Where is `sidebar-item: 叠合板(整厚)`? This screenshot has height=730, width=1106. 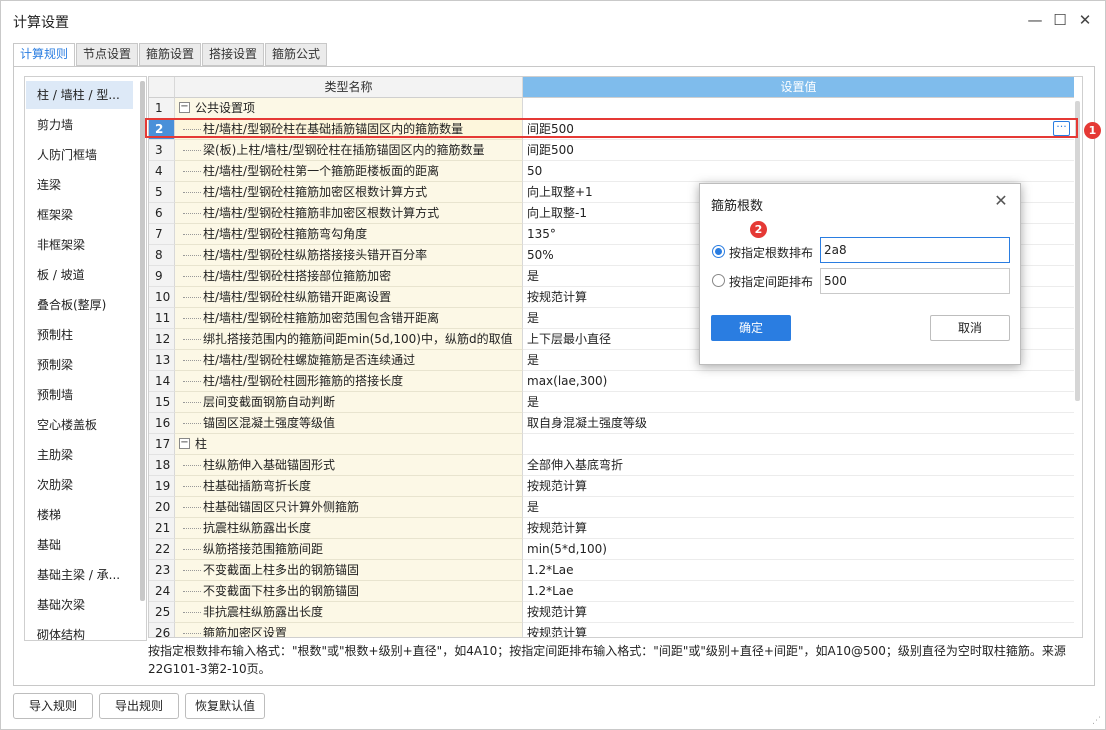 sidebar-item: 叠合板(整厚) is located at coordinates (79, 305).